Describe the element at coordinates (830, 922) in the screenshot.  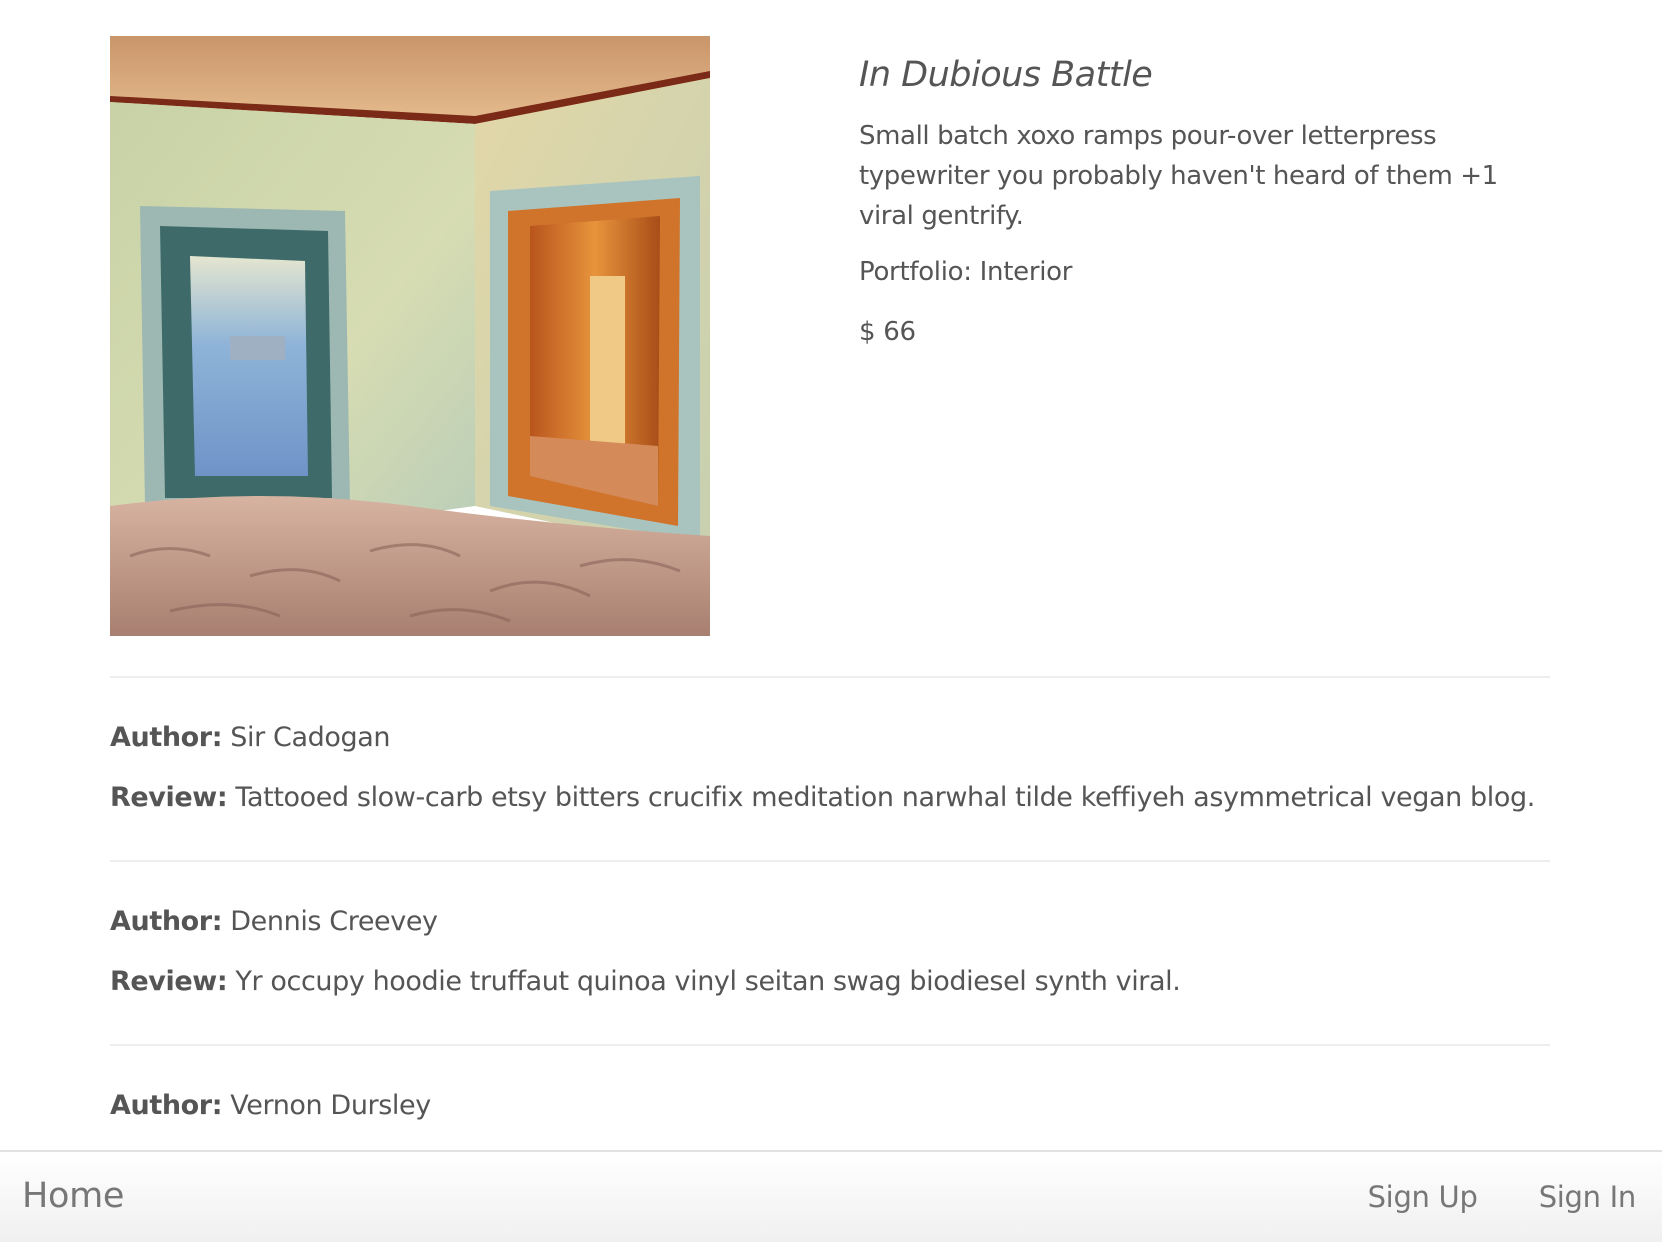
I see `review-author: Author: Dennis Creevey` at that location.